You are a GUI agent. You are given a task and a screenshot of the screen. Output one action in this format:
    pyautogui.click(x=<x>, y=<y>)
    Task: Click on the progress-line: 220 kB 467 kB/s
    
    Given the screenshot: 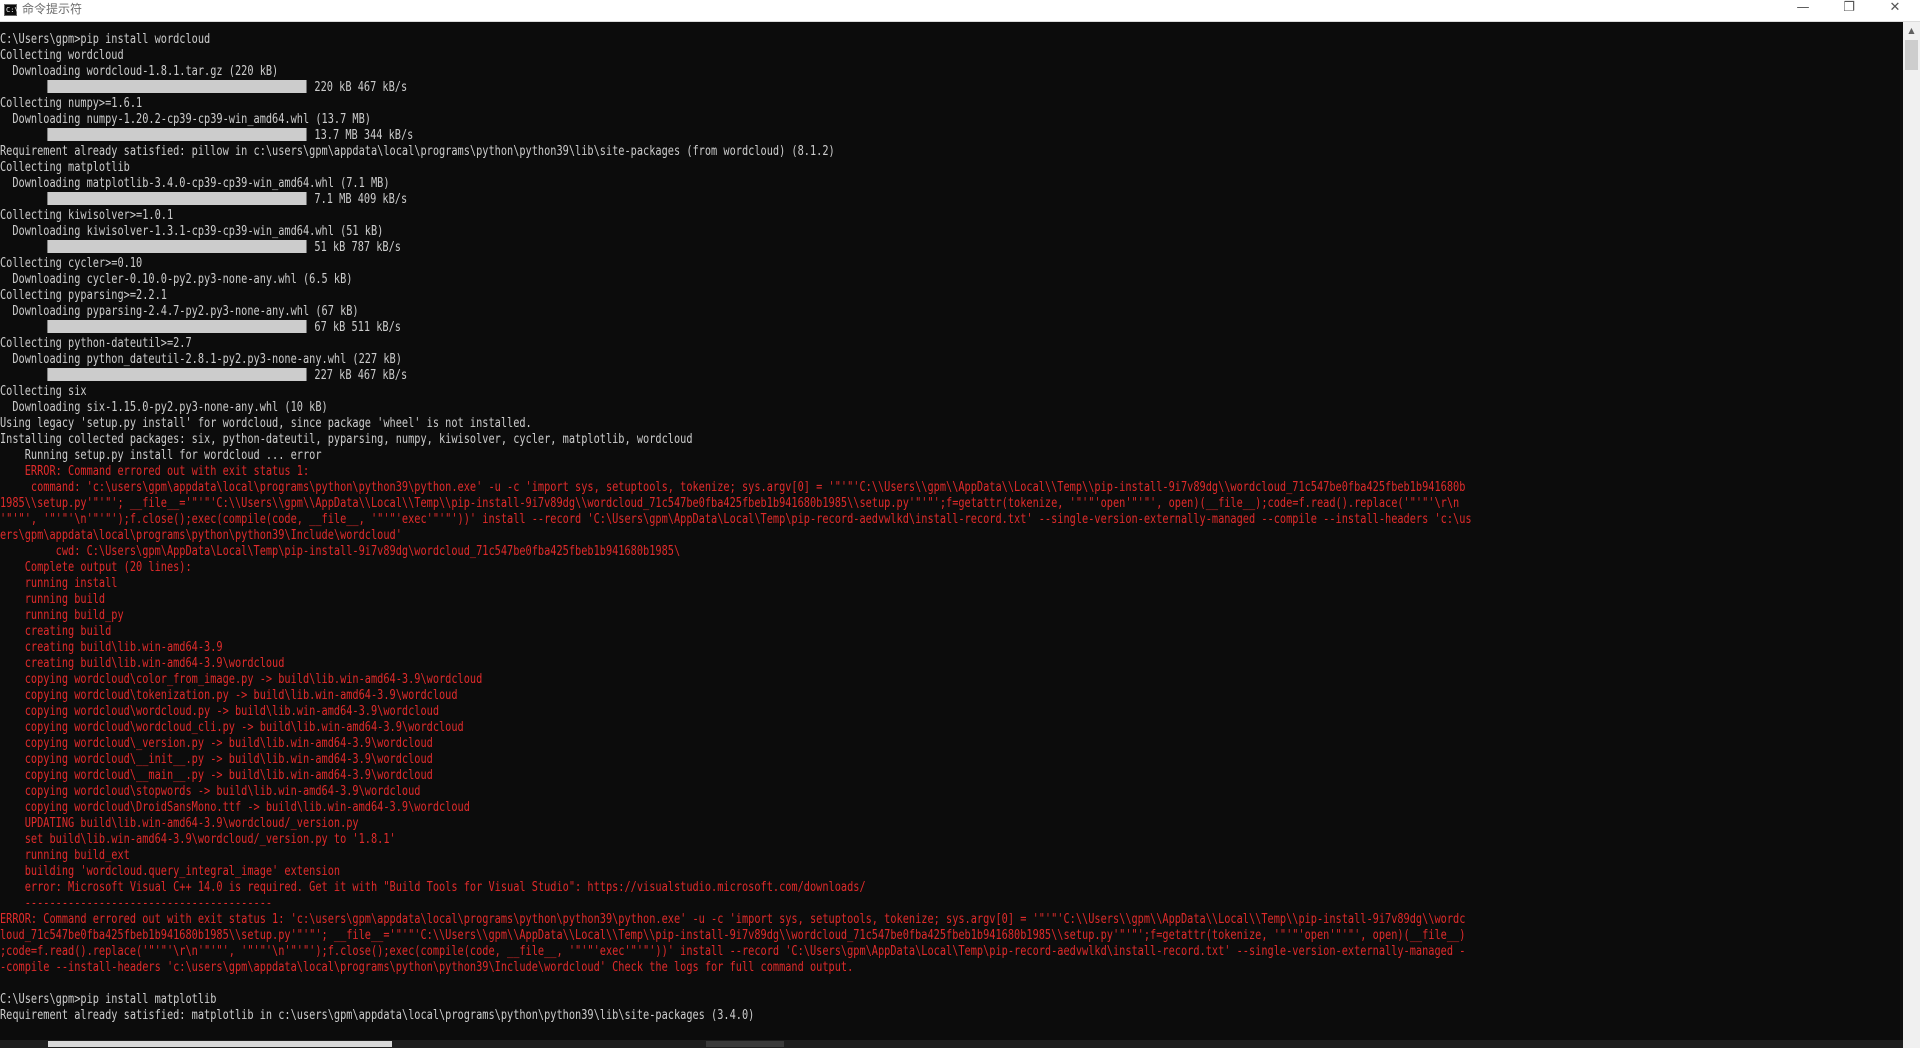 What is the action you would take?
    pyautogui.click(x=751, y=88)
    